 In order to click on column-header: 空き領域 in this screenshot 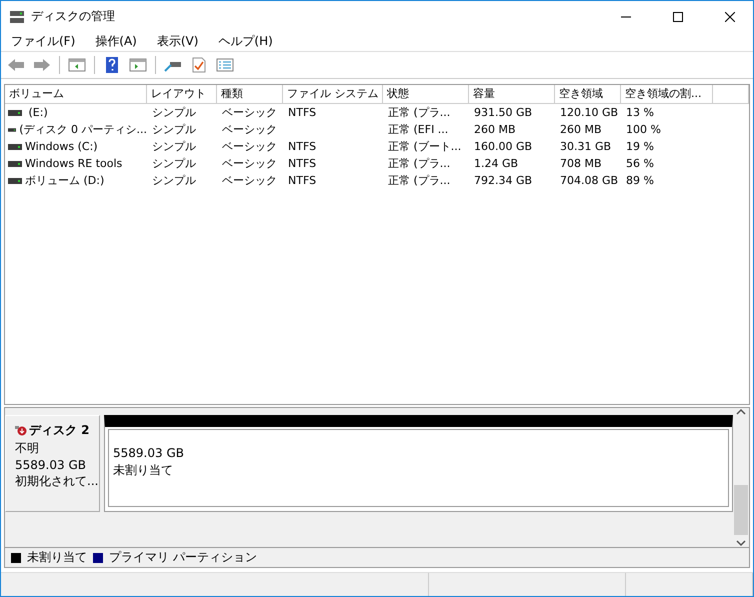, I will do `click(588, 94)`.